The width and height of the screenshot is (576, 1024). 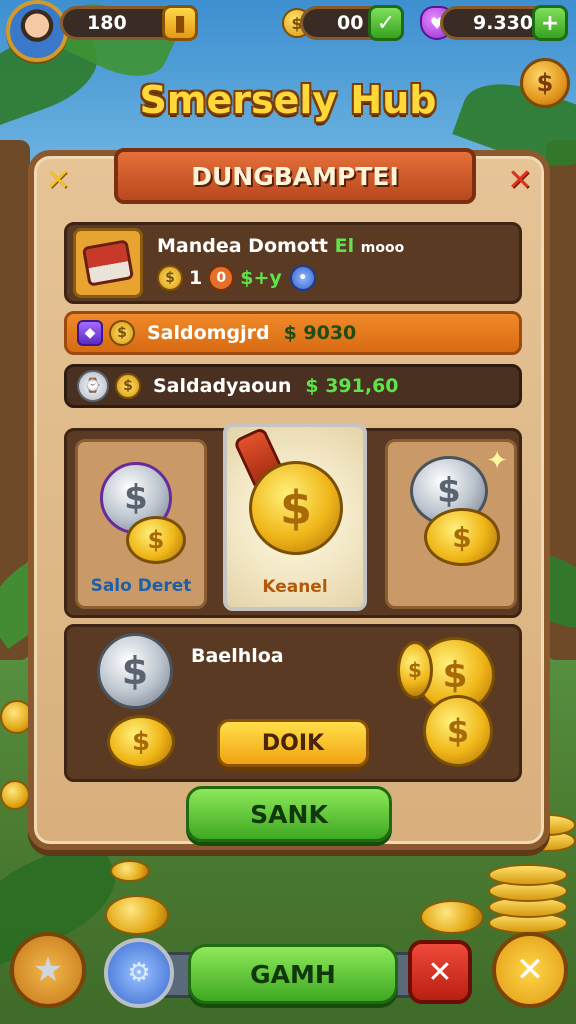 I want to click on star-icon: ★, so click(x=48, y=970).